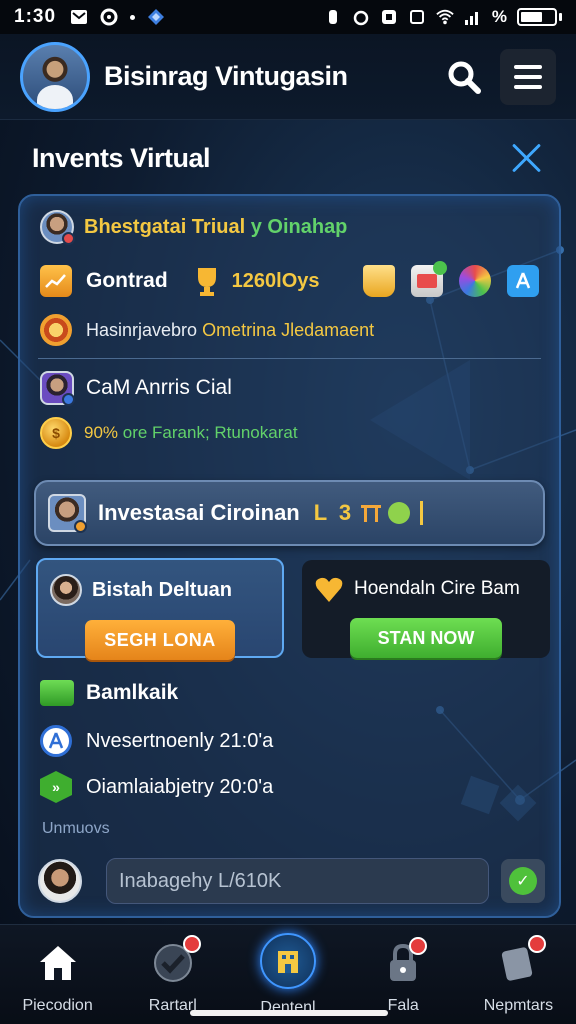 The image size is (576, 1024). Describe the element at coordinates (437, 588) in the screenshot. I see `right-card-title: Hoendaln Cire Bam` at that location.